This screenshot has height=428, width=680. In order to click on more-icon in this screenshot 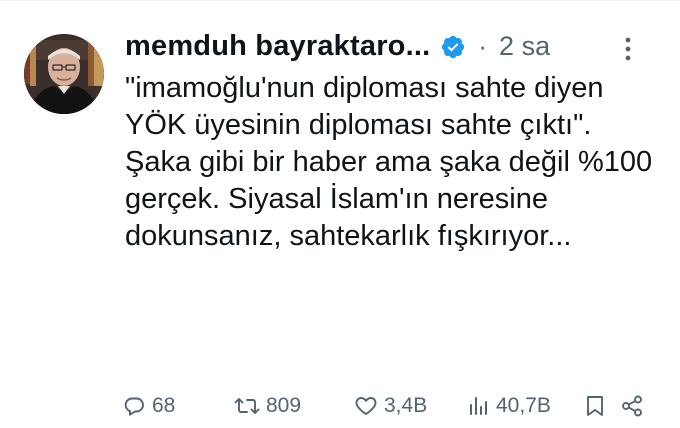, I will do `click(628, 49)`.